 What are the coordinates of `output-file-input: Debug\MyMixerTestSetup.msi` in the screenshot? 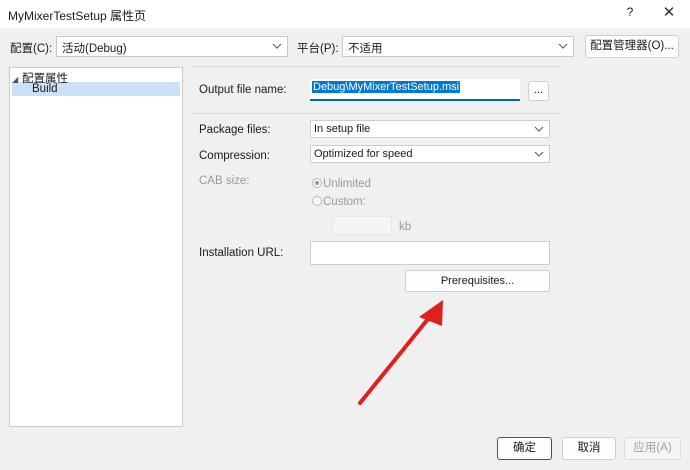 It's located at (415, 90).